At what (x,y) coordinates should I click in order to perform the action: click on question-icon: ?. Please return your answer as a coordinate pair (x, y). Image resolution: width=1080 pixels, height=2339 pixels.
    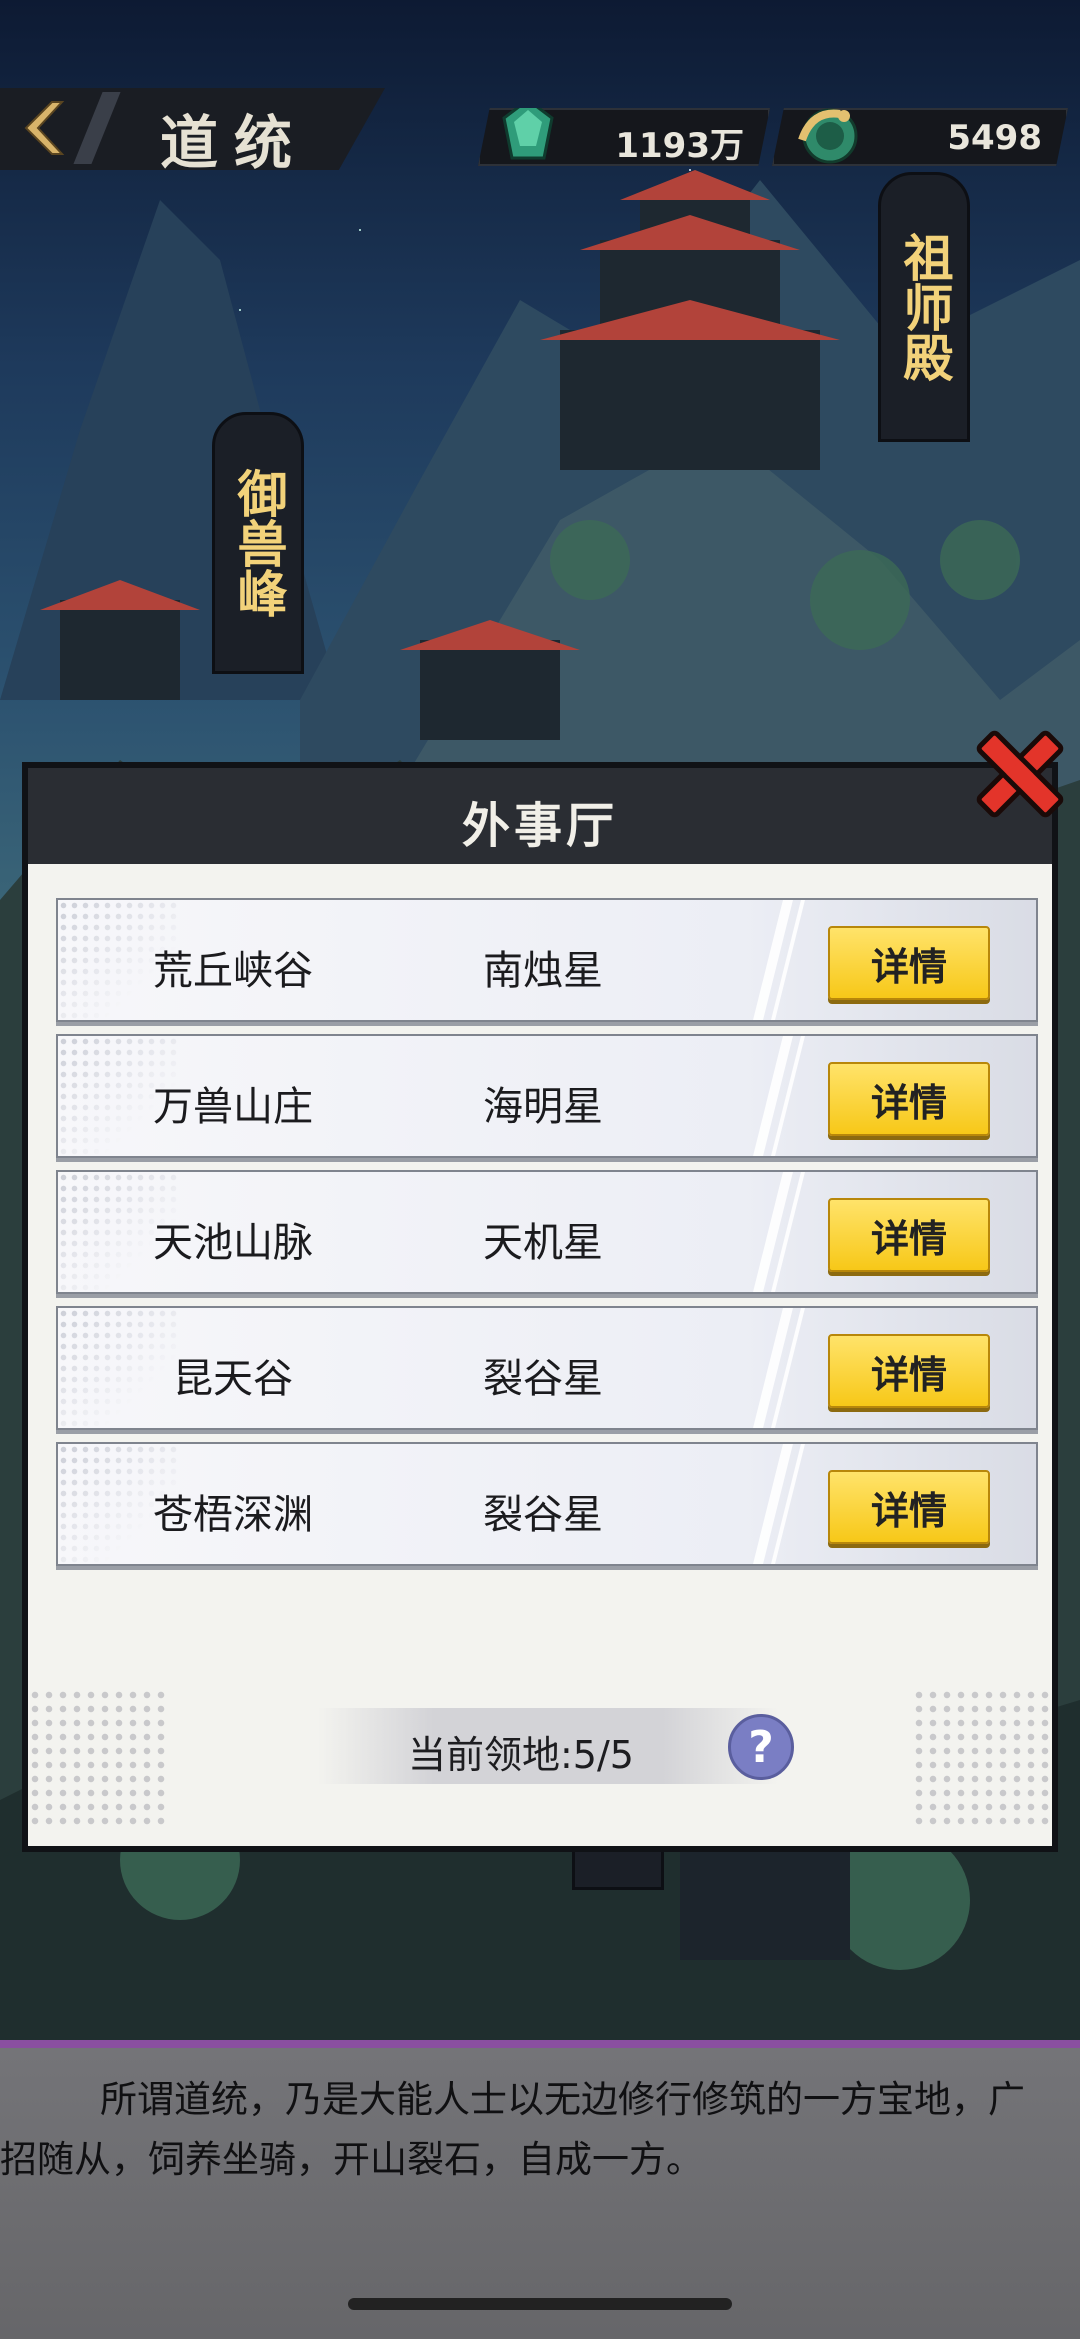
    Looking at the image, I should click on (761, 1747).